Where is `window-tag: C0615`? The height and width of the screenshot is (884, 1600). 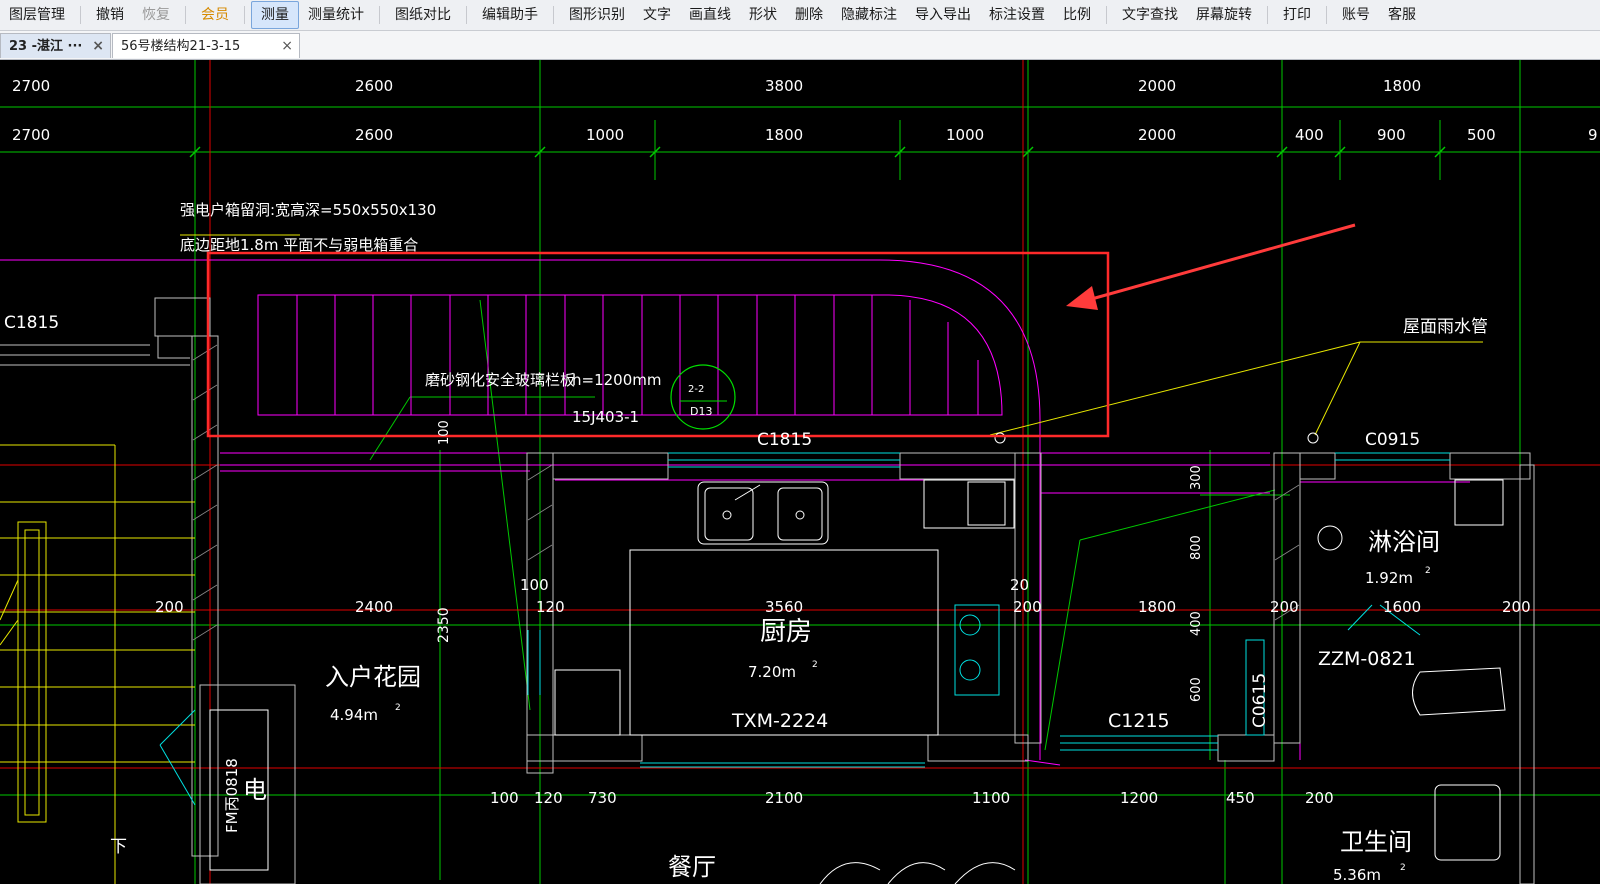 window-tag: C0615 is located at coordinates (1260, 700).